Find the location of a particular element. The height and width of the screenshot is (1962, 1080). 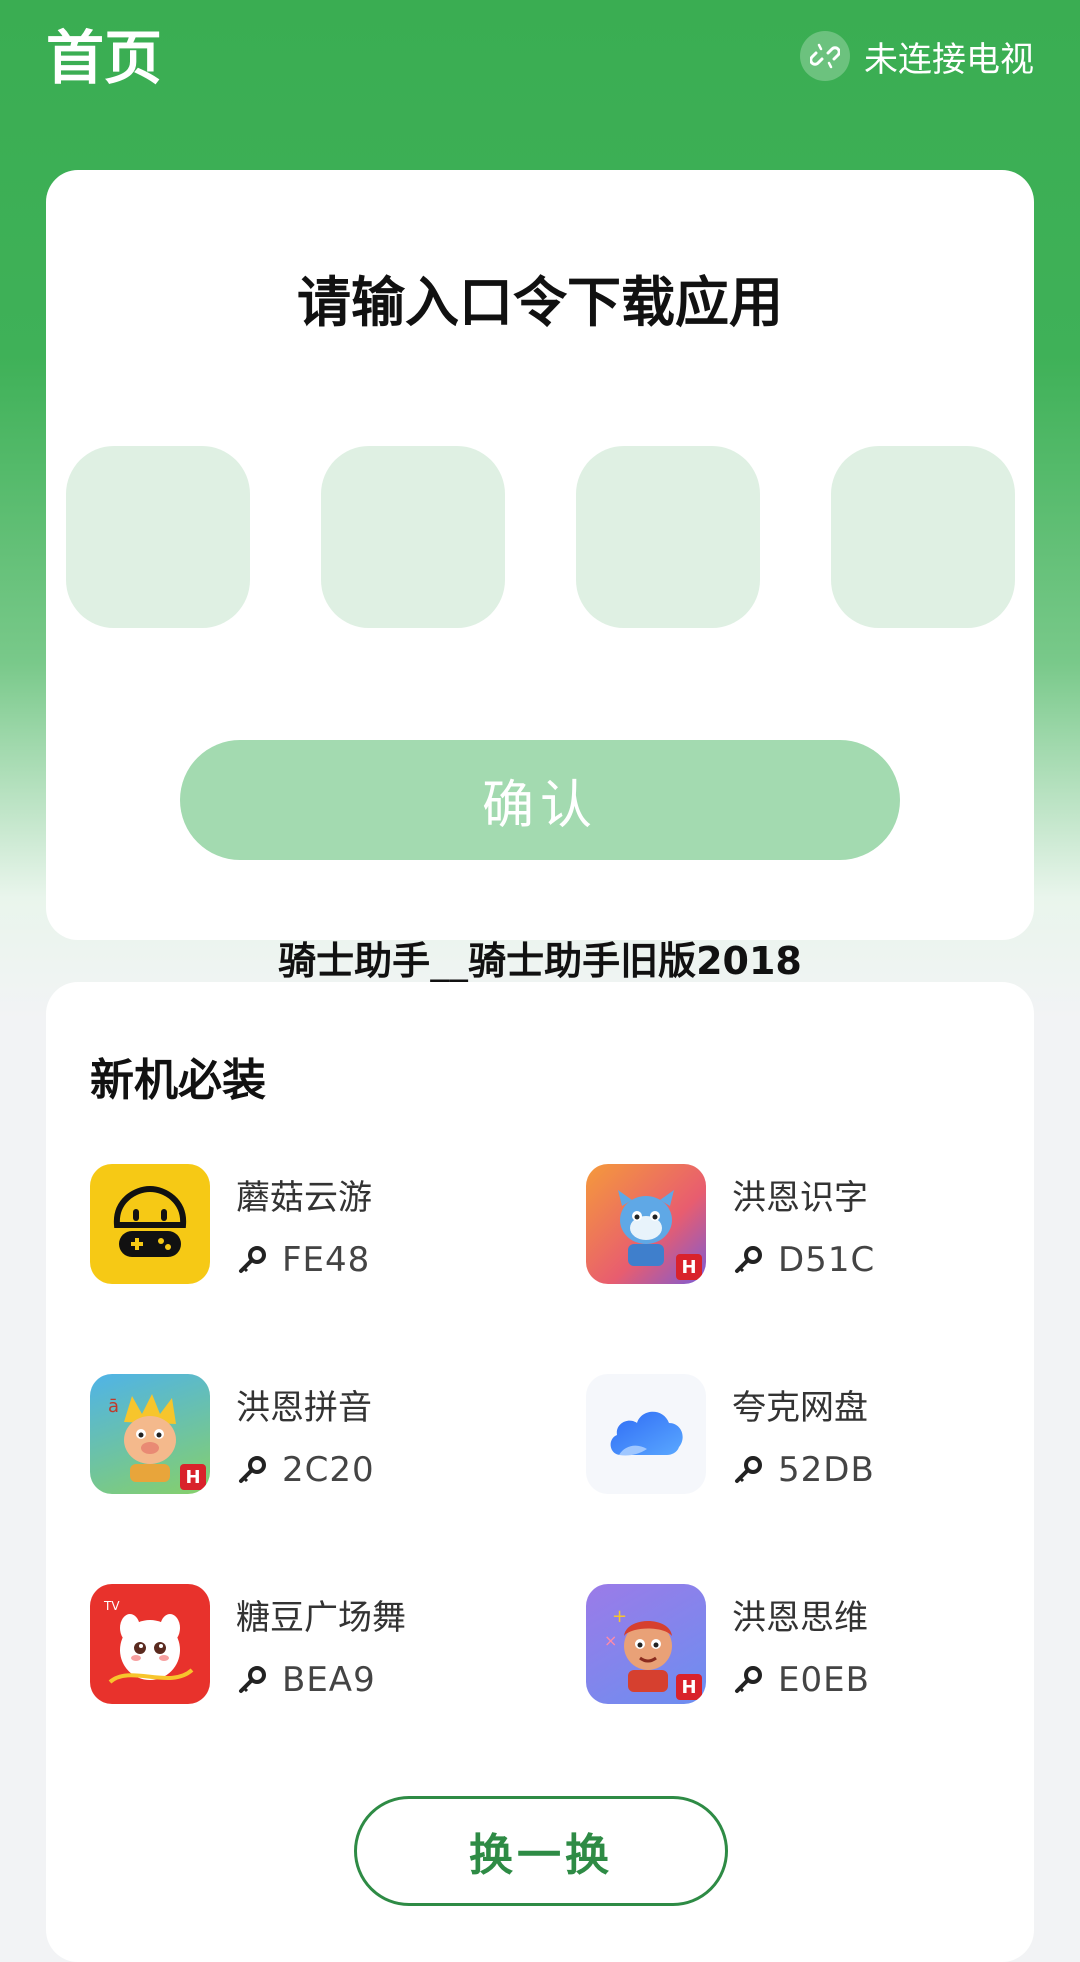

app-name: 夸克网盘 is located at coordinates (800, 1408).